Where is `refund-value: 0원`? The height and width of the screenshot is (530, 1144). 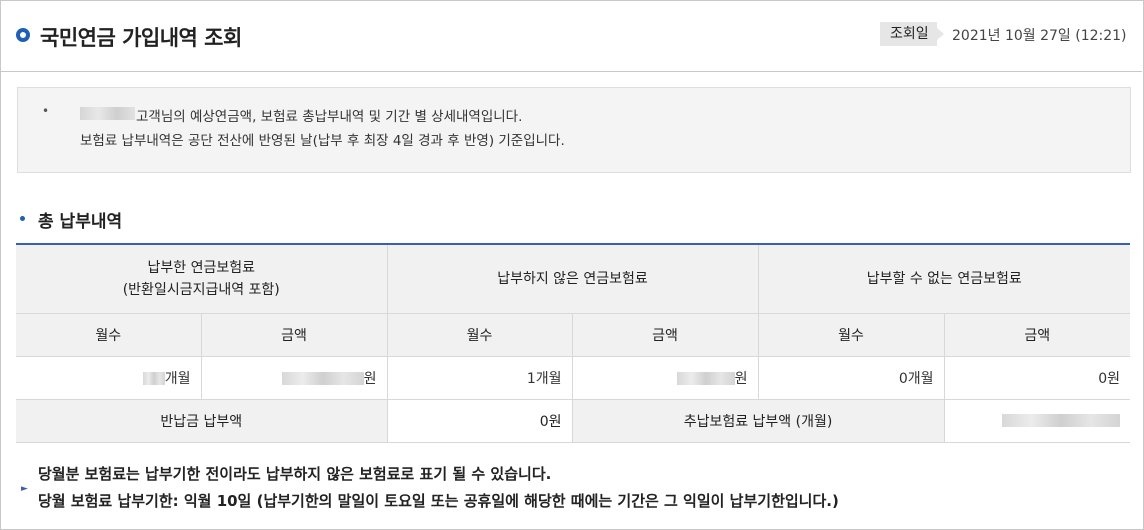
refund-value: 0원 is located at coordinates (479, 420).